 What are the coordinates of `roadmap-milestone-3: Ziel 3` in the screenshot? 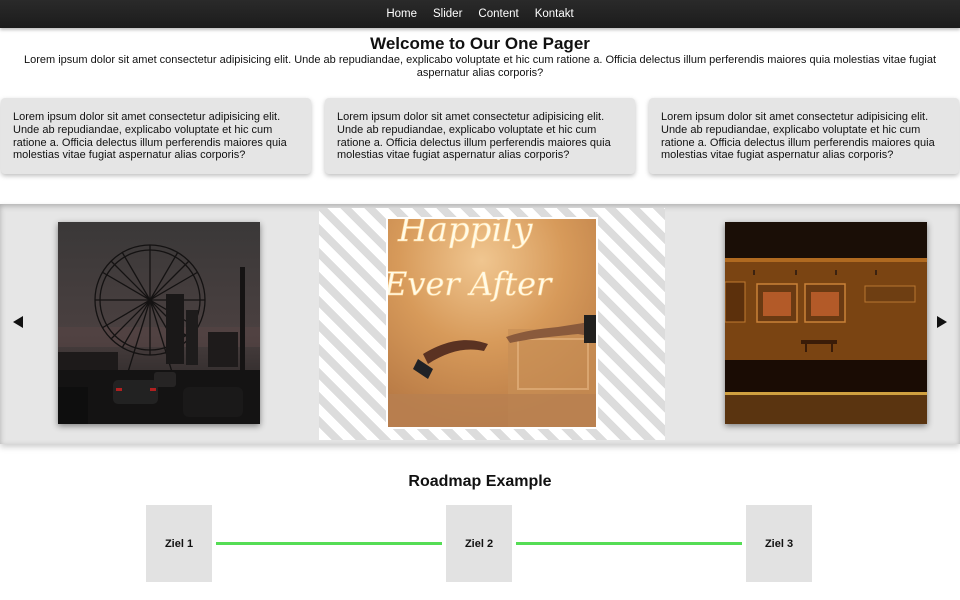 It's located at (779, 543).